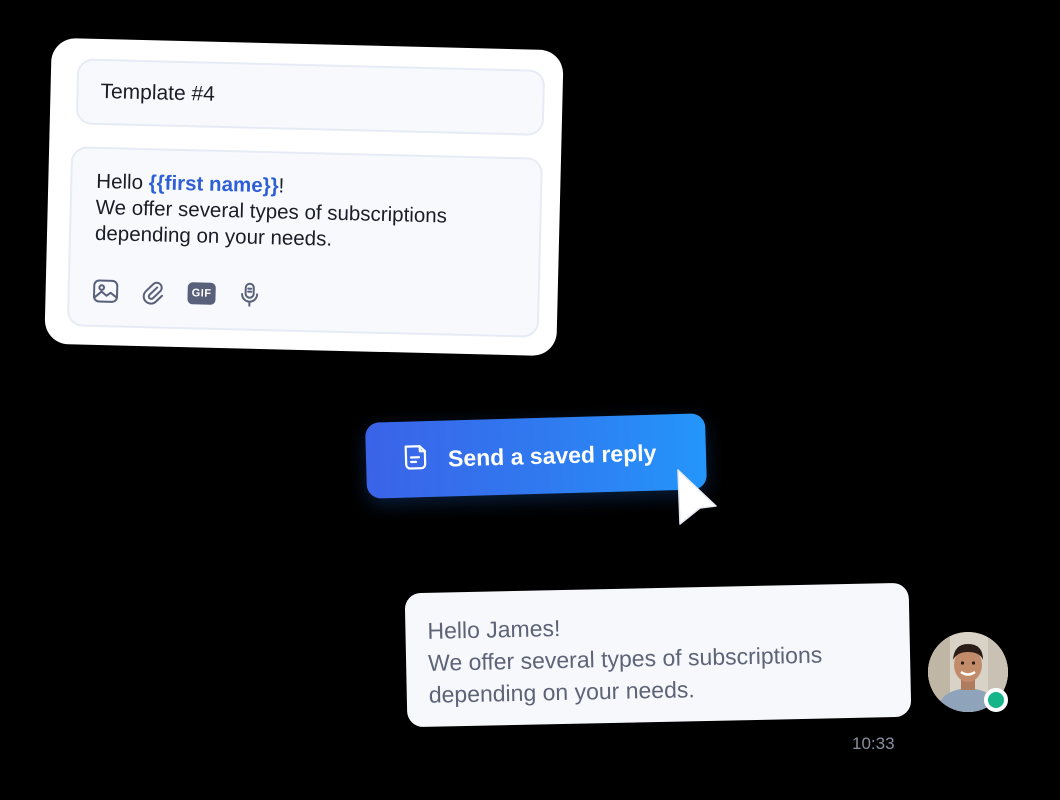 The image size is (1060, 800). I want to click on template-name-text: Template #4, so click(158, 93).